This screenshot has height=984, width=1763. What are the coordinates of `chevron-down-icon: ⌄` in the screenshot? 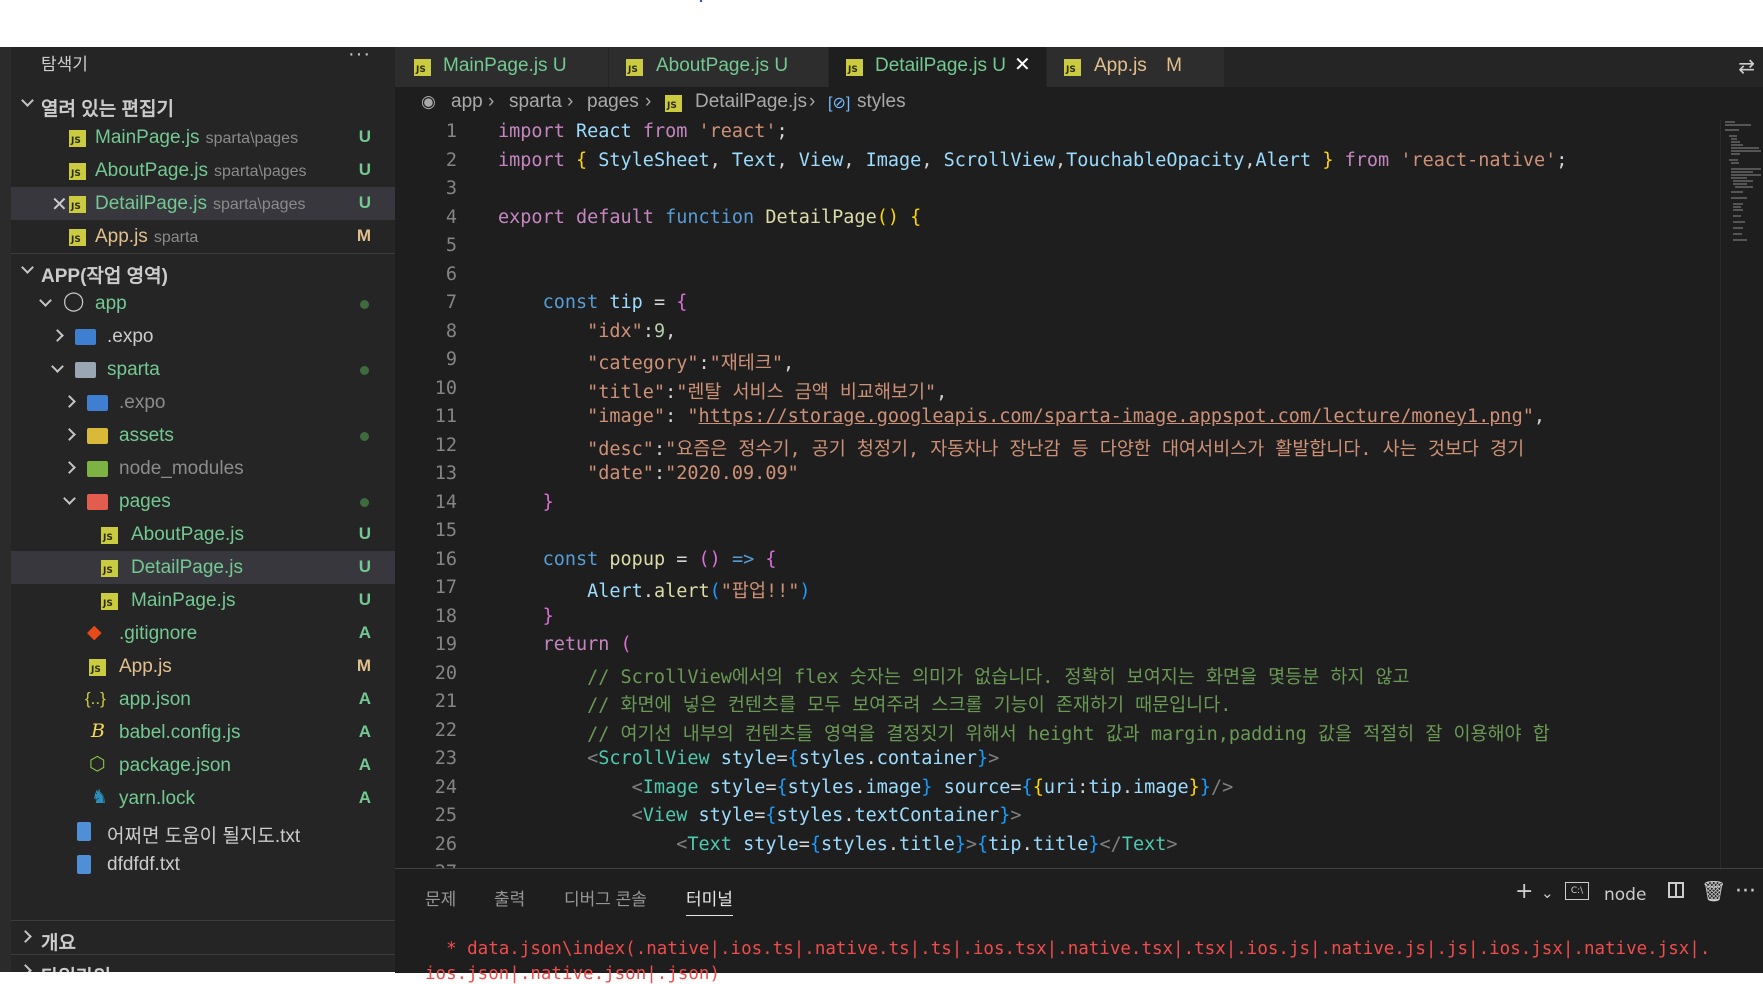 It's located at (1547, 893).